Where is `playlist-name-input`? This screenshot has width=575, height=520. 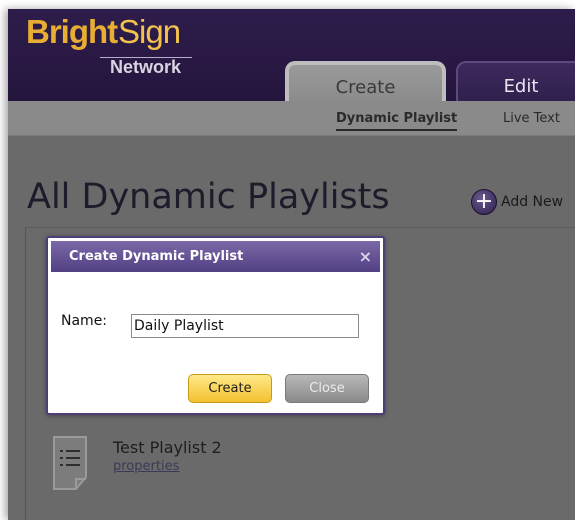 playlist-name-input is located at coordinates (245, 326).